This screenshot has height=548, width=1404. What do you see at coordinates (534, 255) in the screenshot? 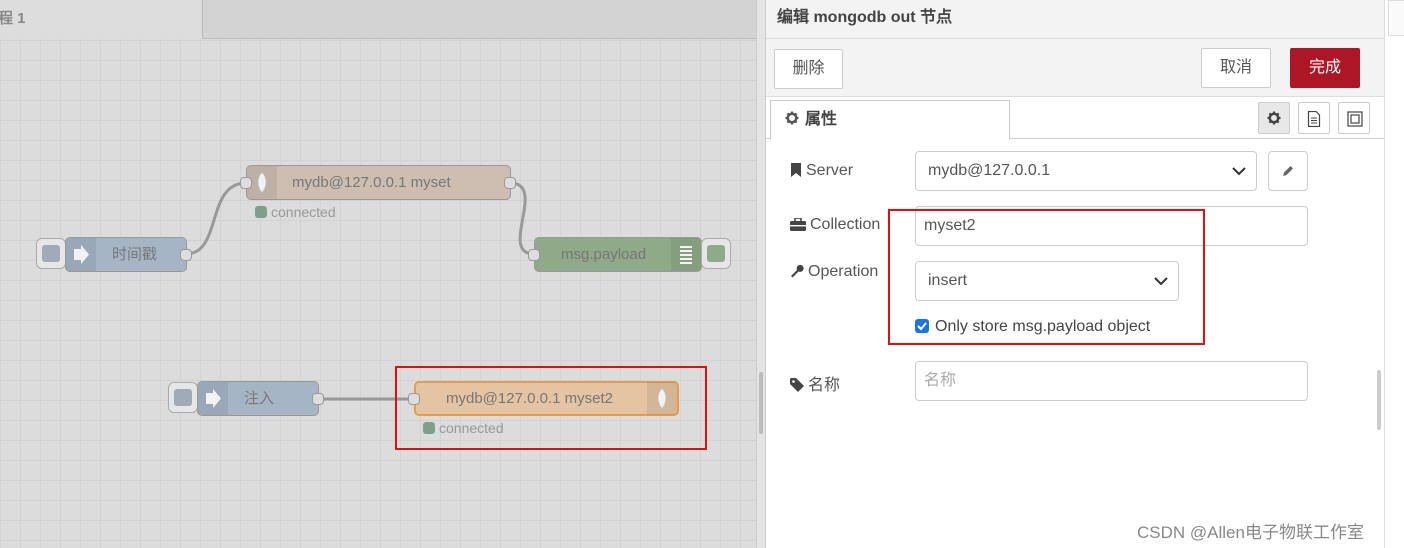
I see `debug-input-port` at bounding box center [534, 255].